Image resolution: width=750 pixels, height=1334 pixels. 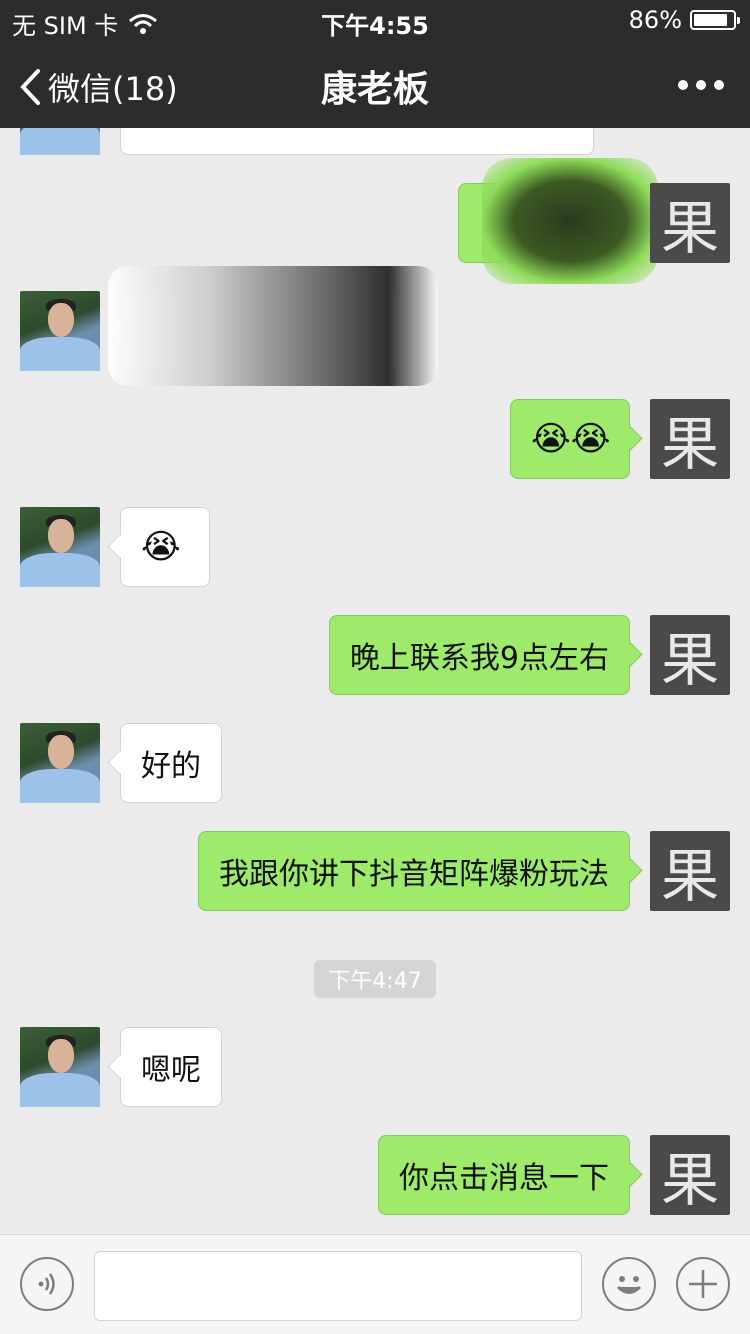 What do you see at coordinates (165, 547) in the screenshot?
I see `message-bubble: 😭` at bounding box center [165, 547].